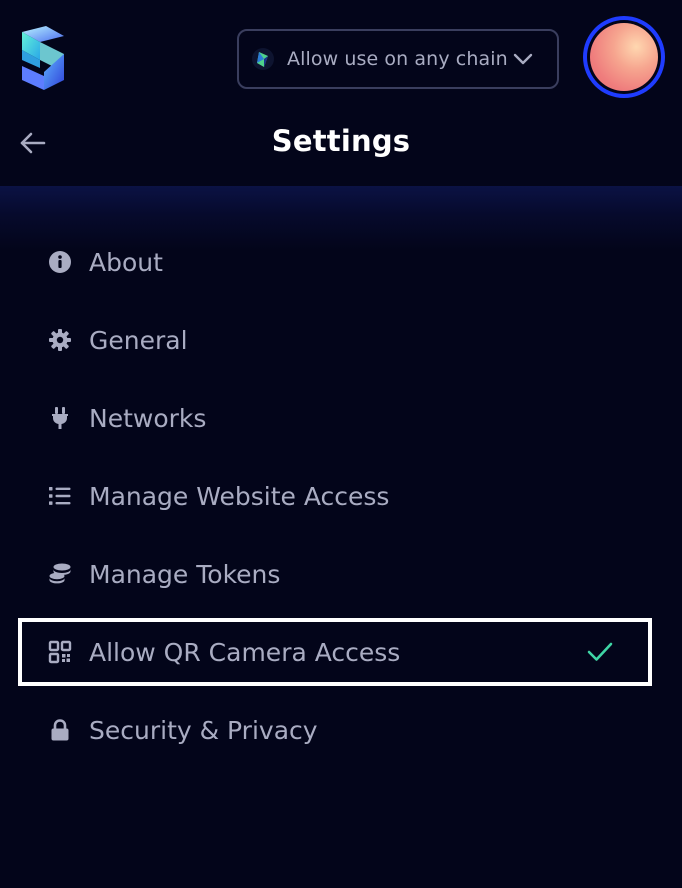  I want to click on page-title: Settings, so click(341, 141).